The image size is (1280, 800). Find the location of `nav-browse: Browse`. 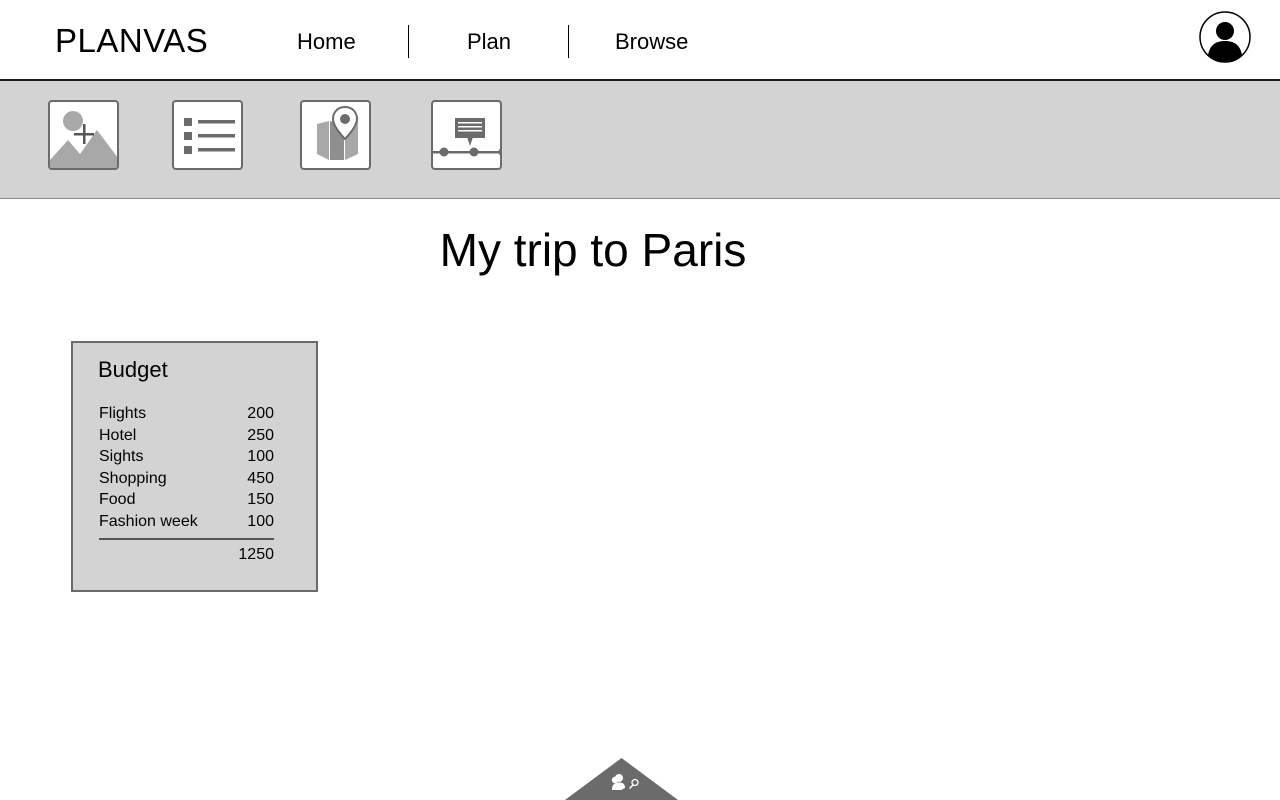

nav-browse: Browse is located at coordinates (651, 42).